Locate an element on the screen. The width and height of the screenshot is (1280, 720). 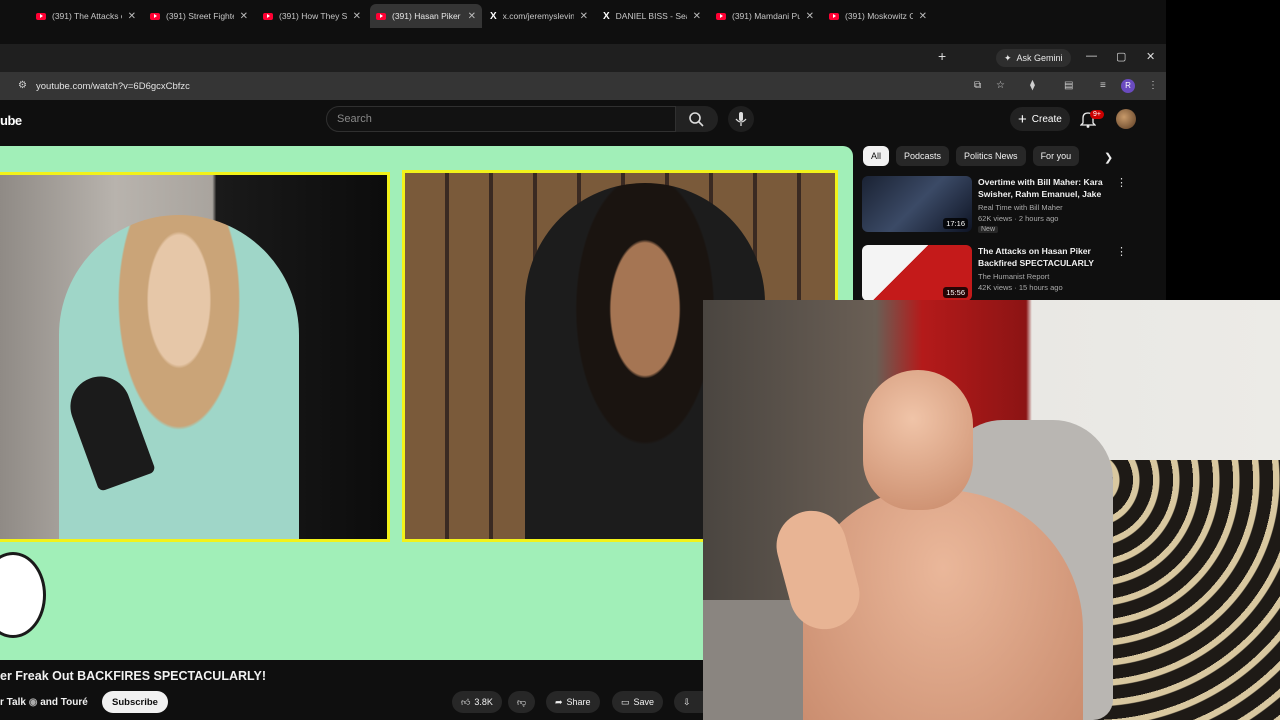
search-input: Search is located at coordinates (501, 119).